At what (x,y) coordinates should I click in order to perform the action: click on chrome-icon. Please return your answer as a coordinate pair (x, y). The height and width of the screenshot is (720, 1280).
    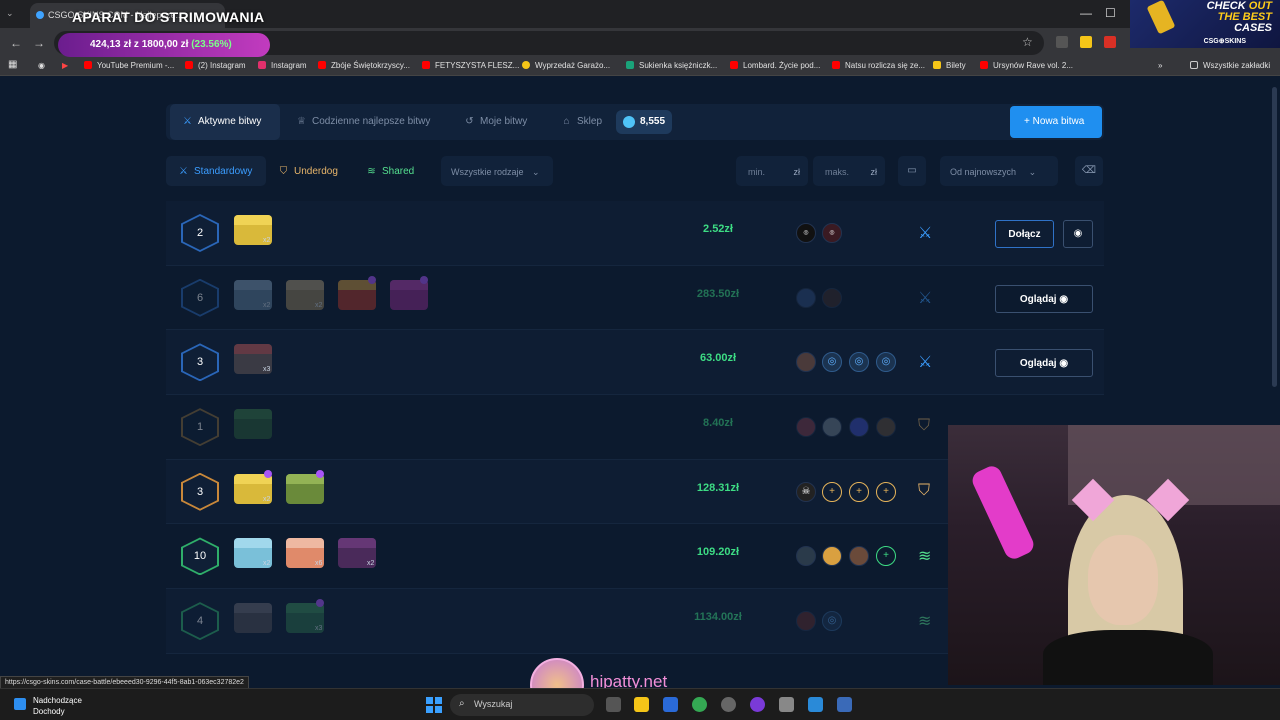
    Looking at the image, I should click on (699, 704).